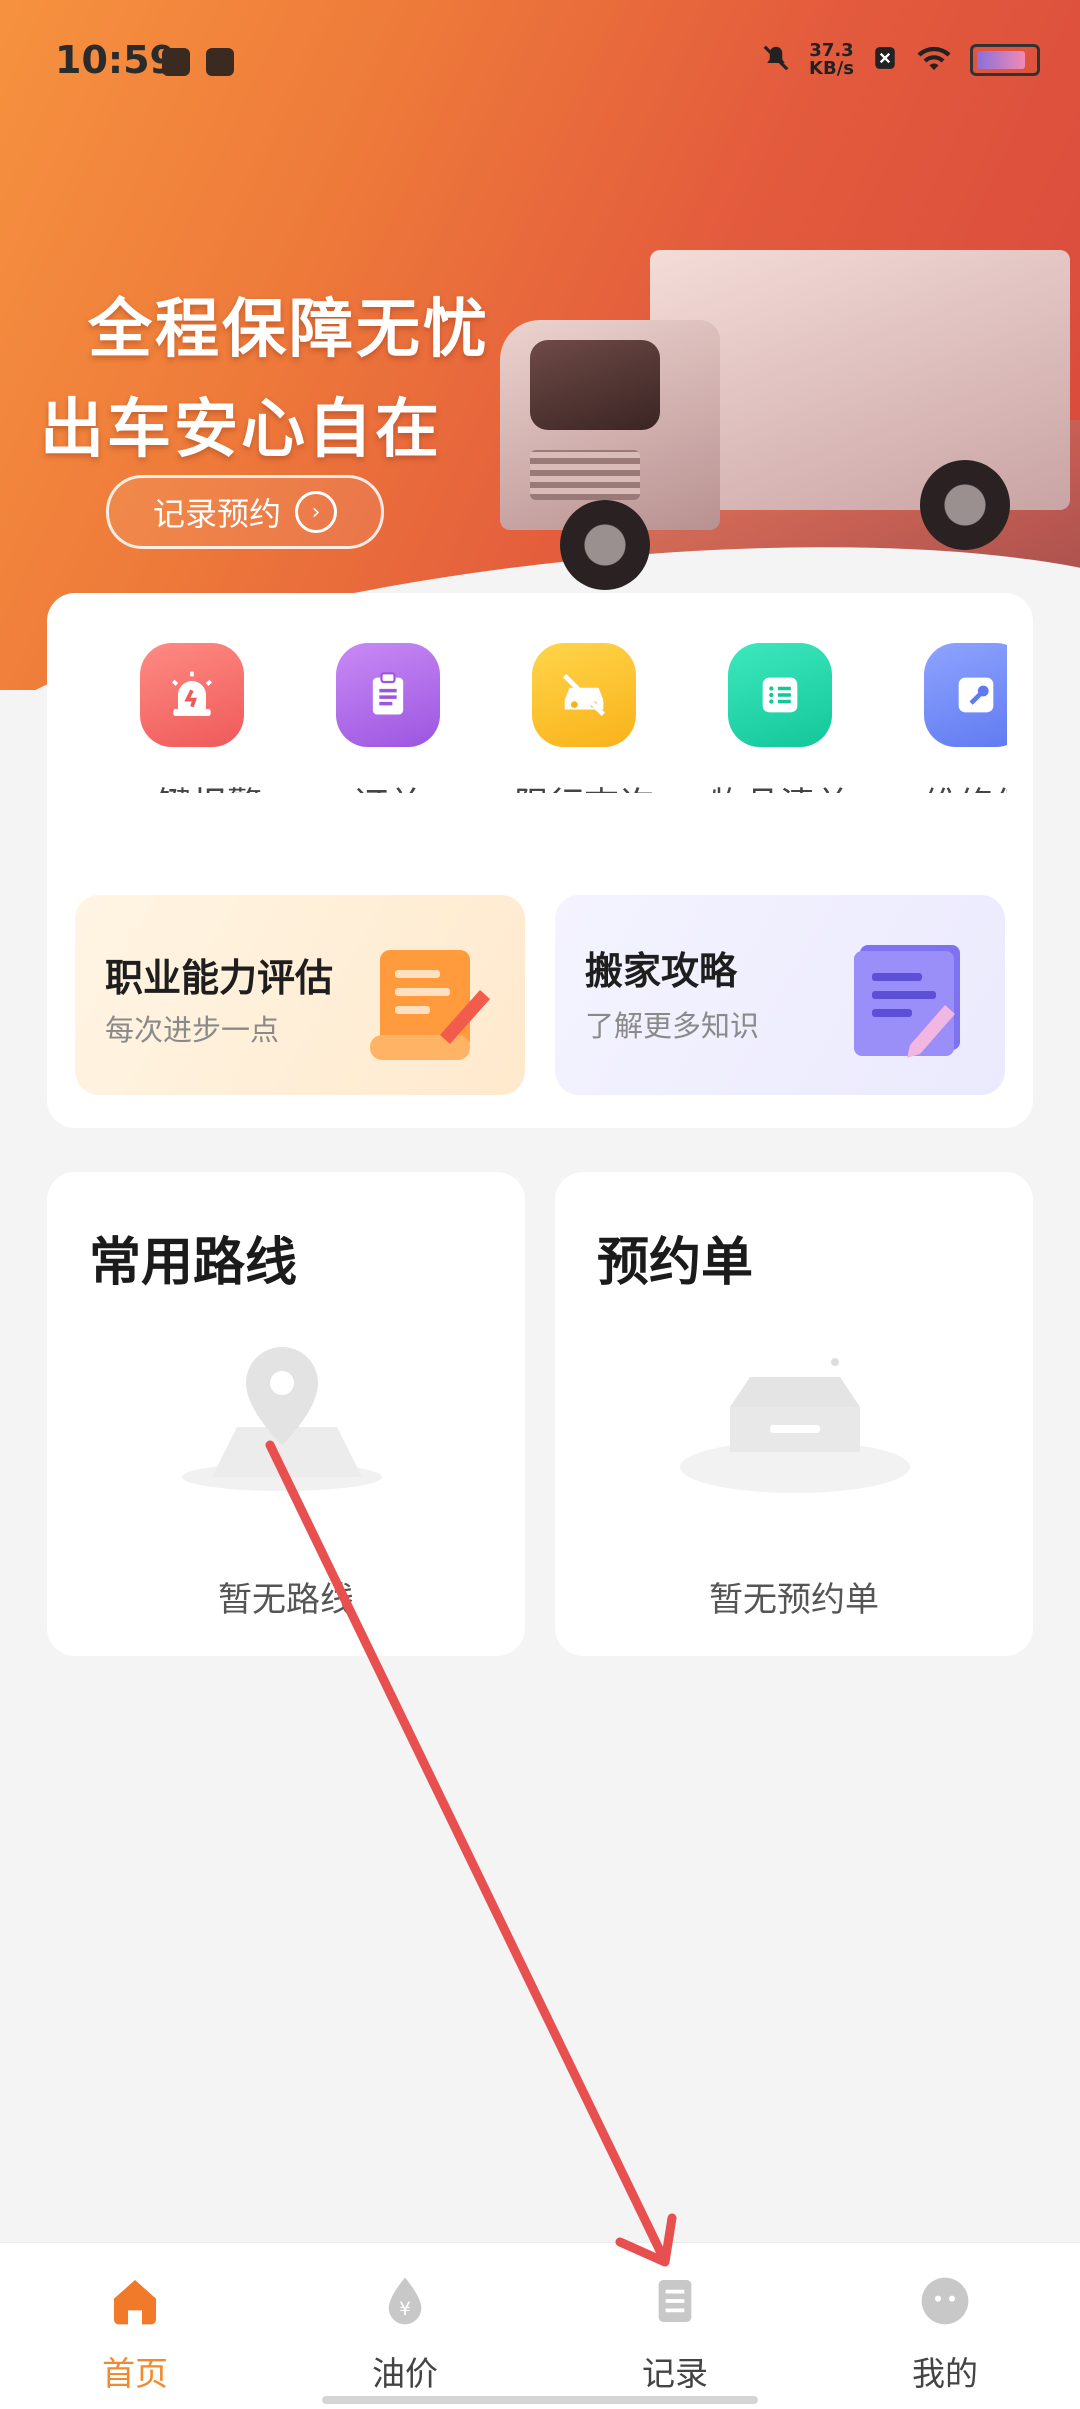  I want to click on quick-action-item-list: 物品清单, so click(780, 718).